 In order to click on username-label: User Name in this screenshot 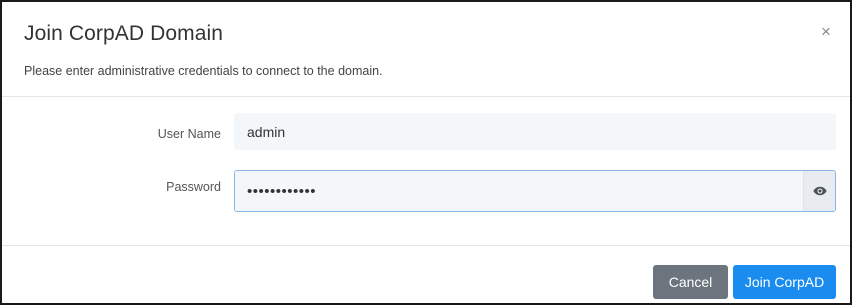, I will do `click(189, 134)`.